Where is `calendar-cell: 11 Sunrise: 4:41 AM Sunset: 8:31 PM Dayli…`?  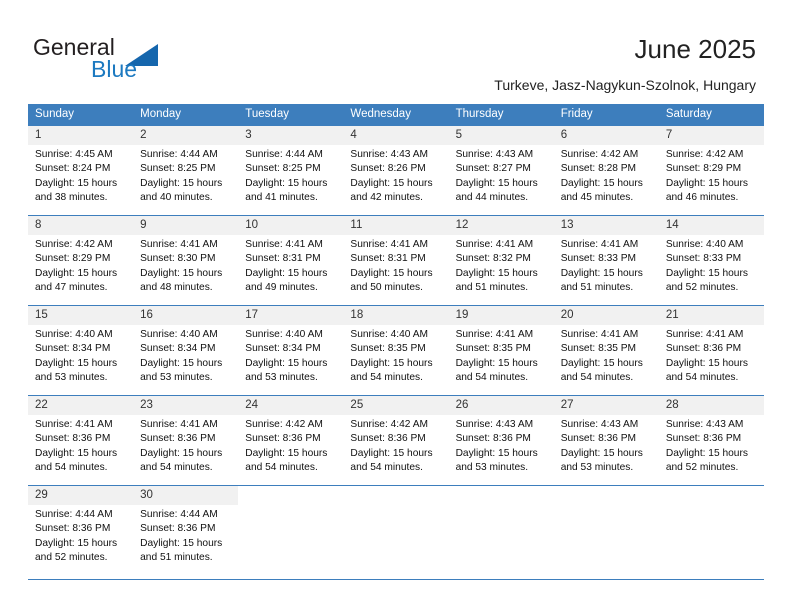 calendar-cell: 11 Sunrise: 4:41 AM Sunset: 8:31 PM Dayli… is located at coordinates (396, 260).